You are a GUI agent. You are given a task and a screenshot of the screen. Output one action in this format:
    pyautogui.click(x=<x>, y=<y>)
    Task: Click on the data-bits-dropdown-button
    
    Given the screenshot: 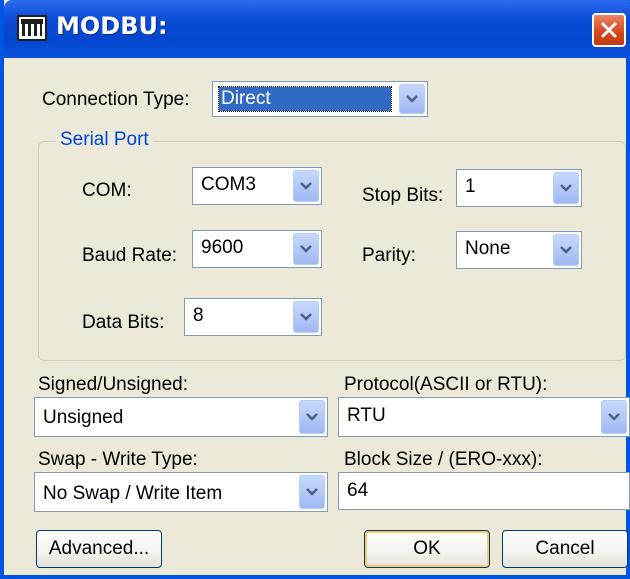 What is the action you would take?
    pyautogui.click(x=306, y=317)
    